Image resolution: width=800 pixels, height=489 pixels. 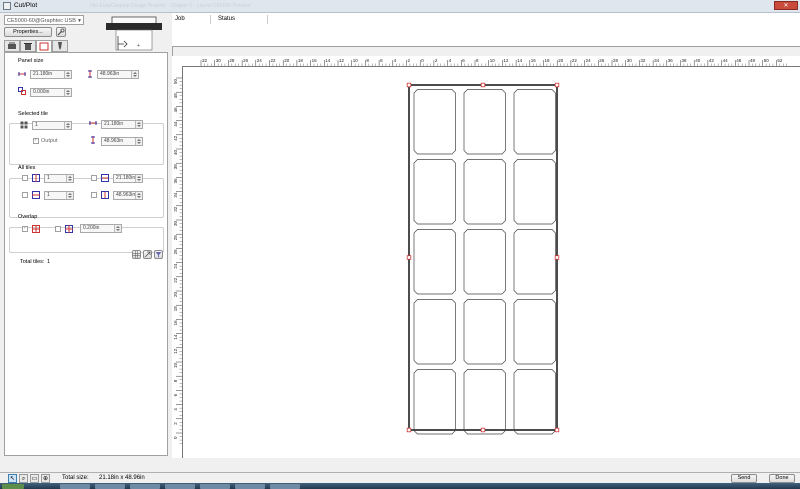 I want to click on ruler-tick-label: 34, so click(x=175, y=195).